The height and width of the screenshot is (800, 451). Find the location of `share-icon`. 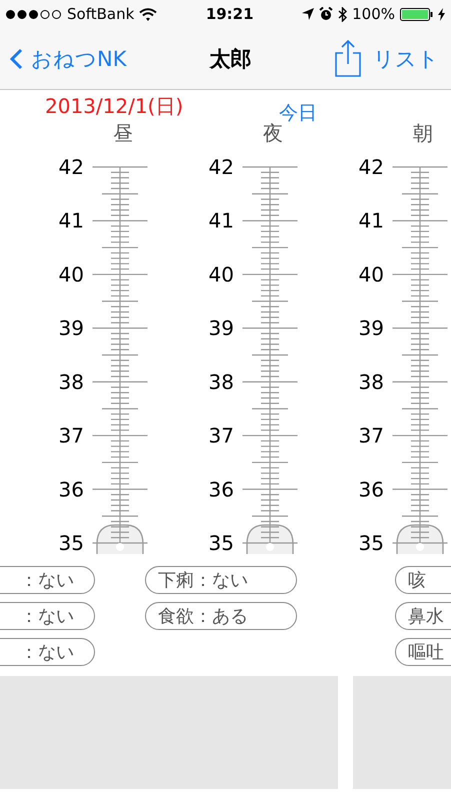

share-icon is located at coordinates (348, 58).